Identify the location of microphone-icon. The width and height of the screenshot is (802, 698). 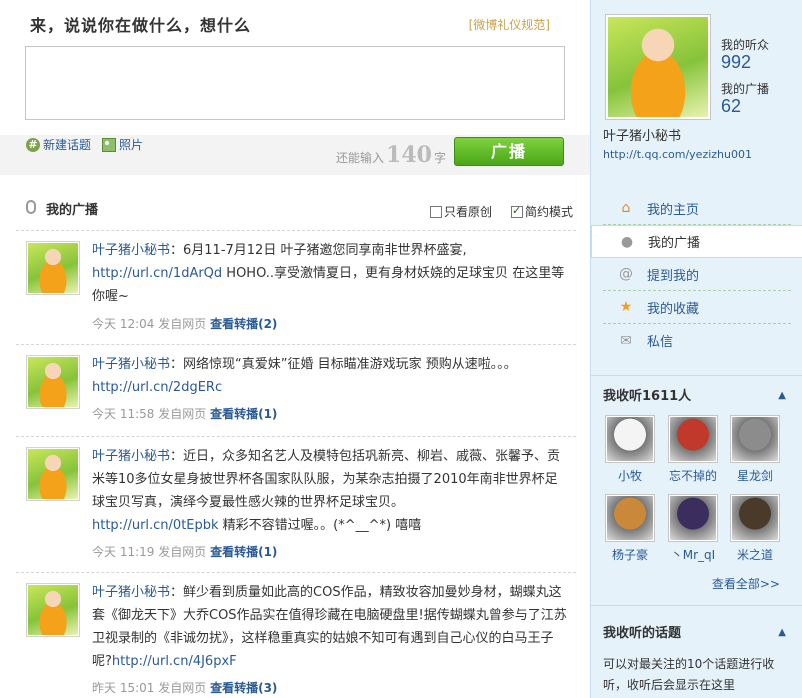
(31, 207).